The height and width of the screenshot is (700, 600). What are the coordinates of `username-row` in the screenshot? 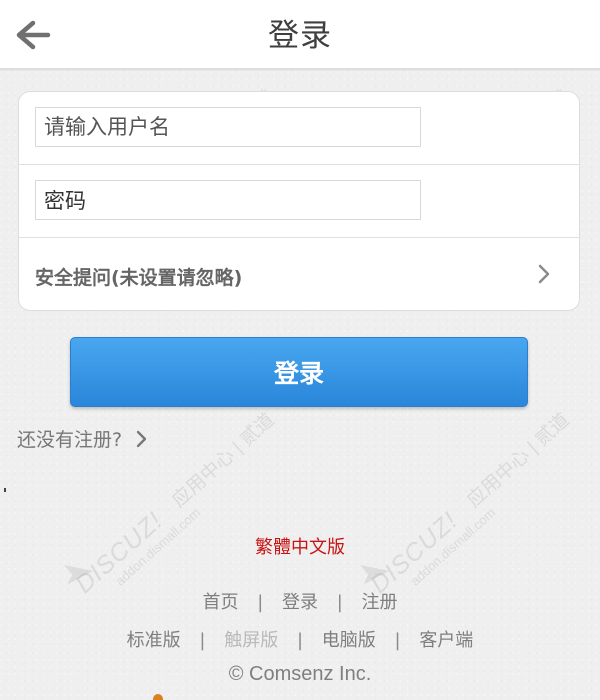 It's located at (299, 128).